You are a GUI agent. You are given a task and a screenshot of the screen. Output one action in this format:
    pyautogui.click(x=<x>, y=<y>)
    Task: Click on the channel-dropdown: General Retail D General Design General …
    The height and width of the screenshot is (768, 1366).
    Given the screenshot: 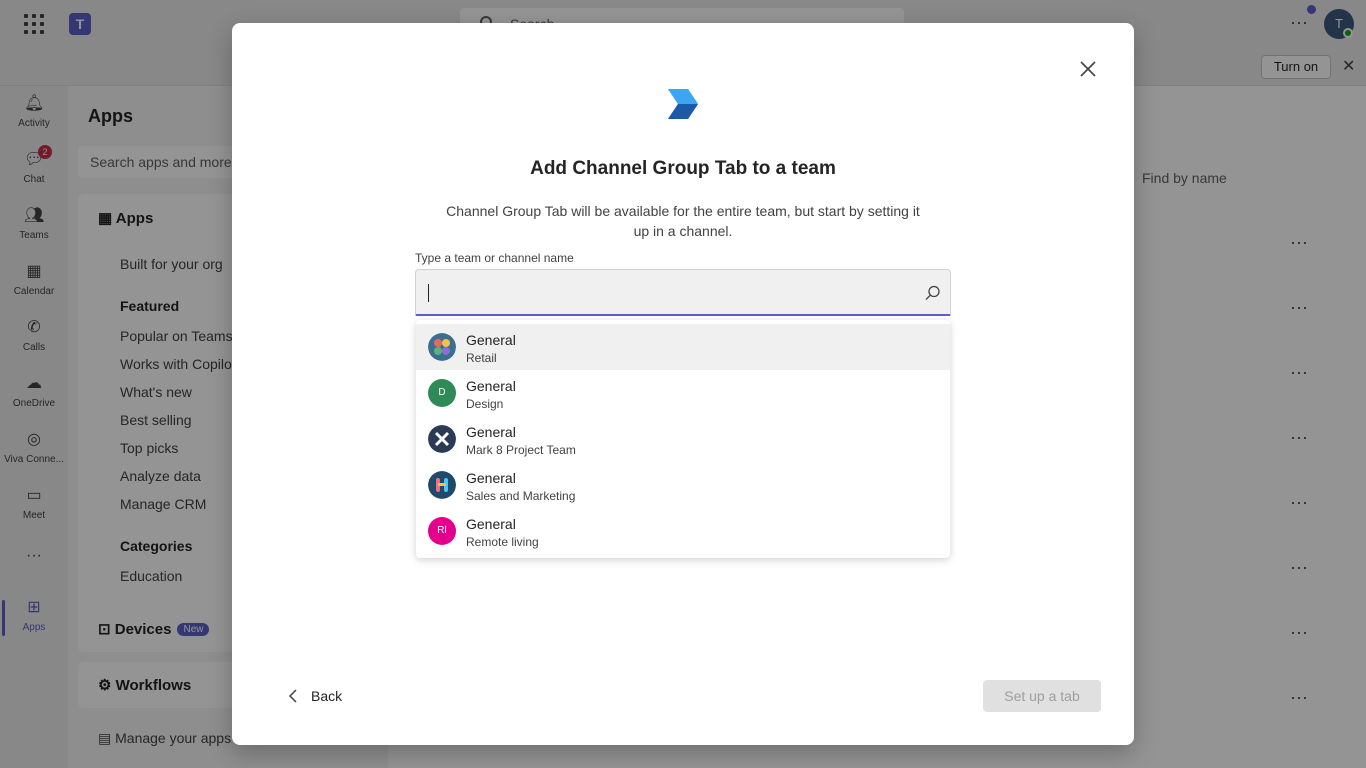 What is the action you would take?
    pyautogui.click(x=683, y=439)
    